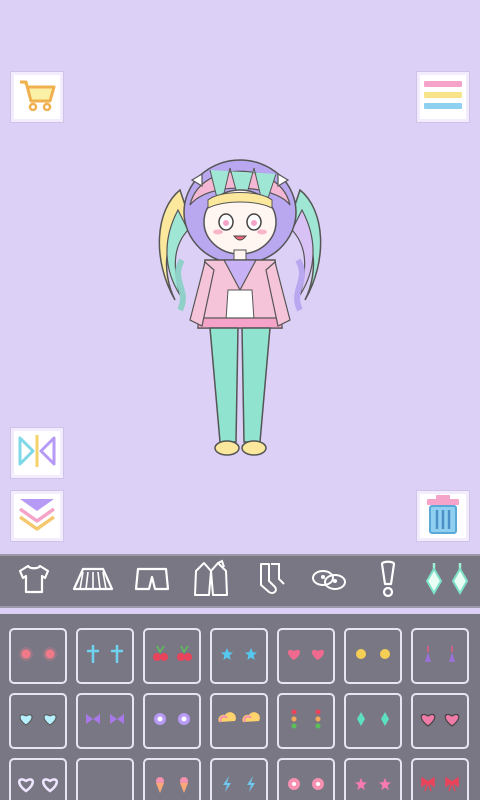 Image resolution: width=480 pixels, height=800 pixels. I want to click on tab-accessories, so click(388, 581).